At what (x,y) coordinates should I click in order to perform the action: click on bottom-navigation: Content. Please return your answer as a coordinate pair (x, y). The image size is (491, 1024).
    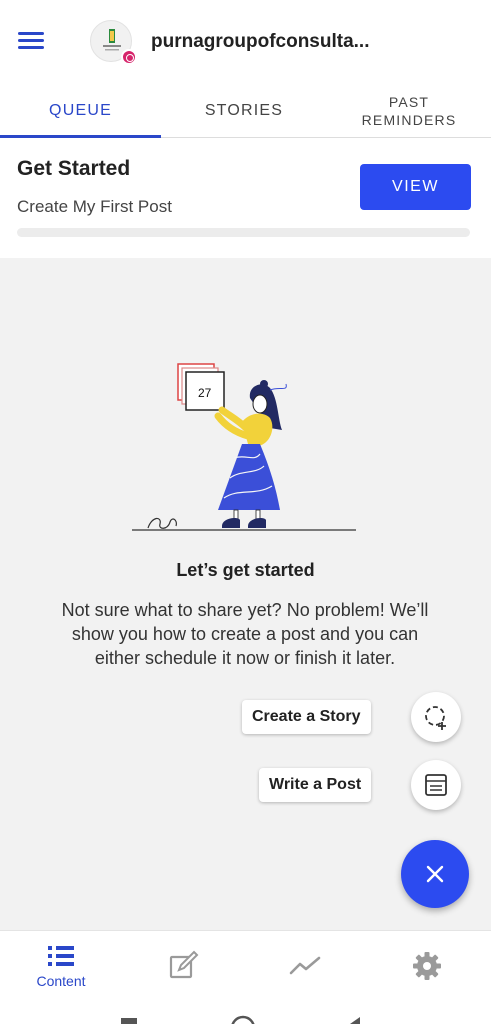
    Looking at the image, I should click on (245, 965).